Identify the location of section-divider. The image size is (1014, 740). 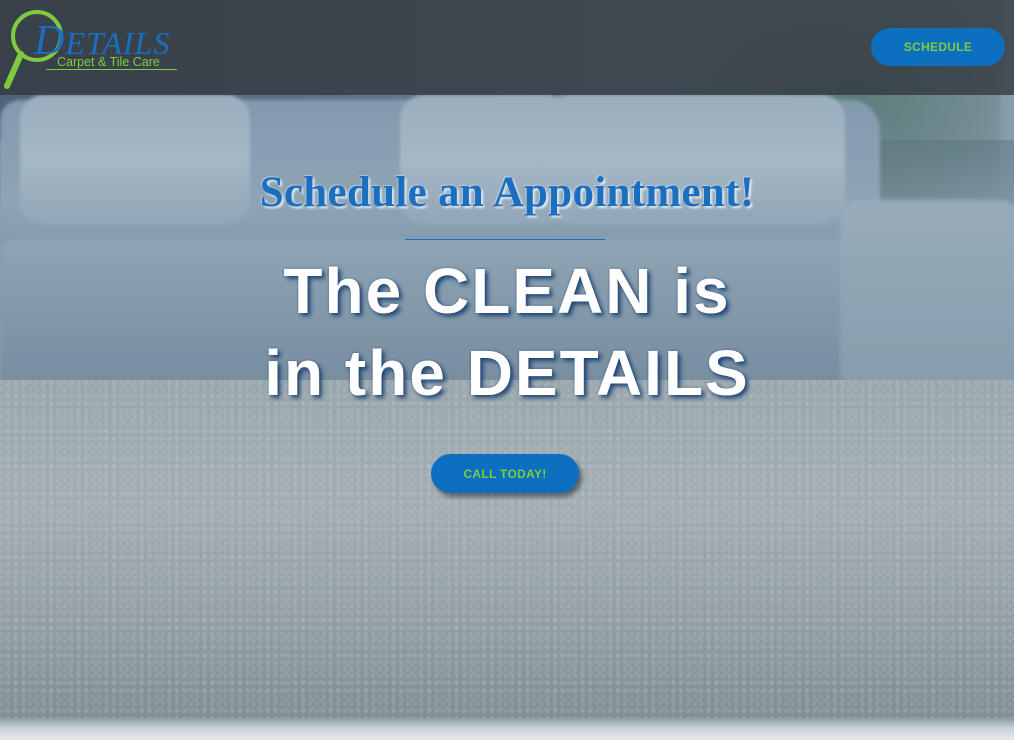
(507, 729).